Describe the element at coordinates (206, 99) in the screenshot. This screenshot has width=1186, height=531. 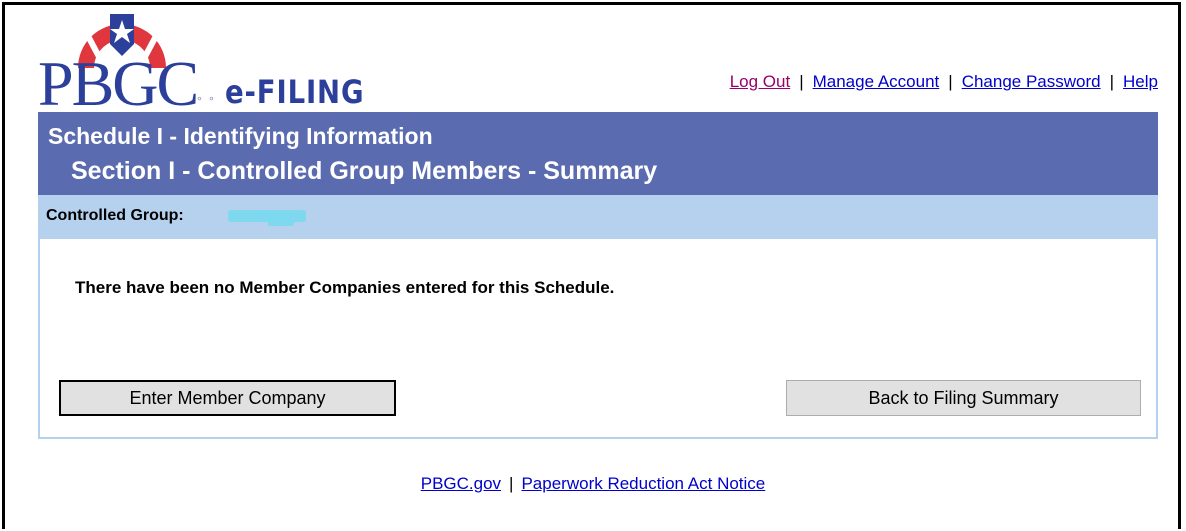
I see `logo-dots: ∘ ∘` at that location.